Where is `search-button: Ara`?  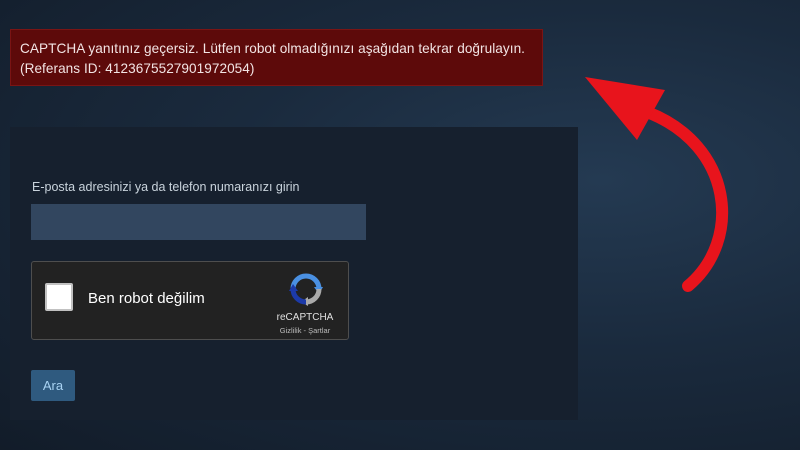
search-button: Ara is located at coordinates (53, 385).